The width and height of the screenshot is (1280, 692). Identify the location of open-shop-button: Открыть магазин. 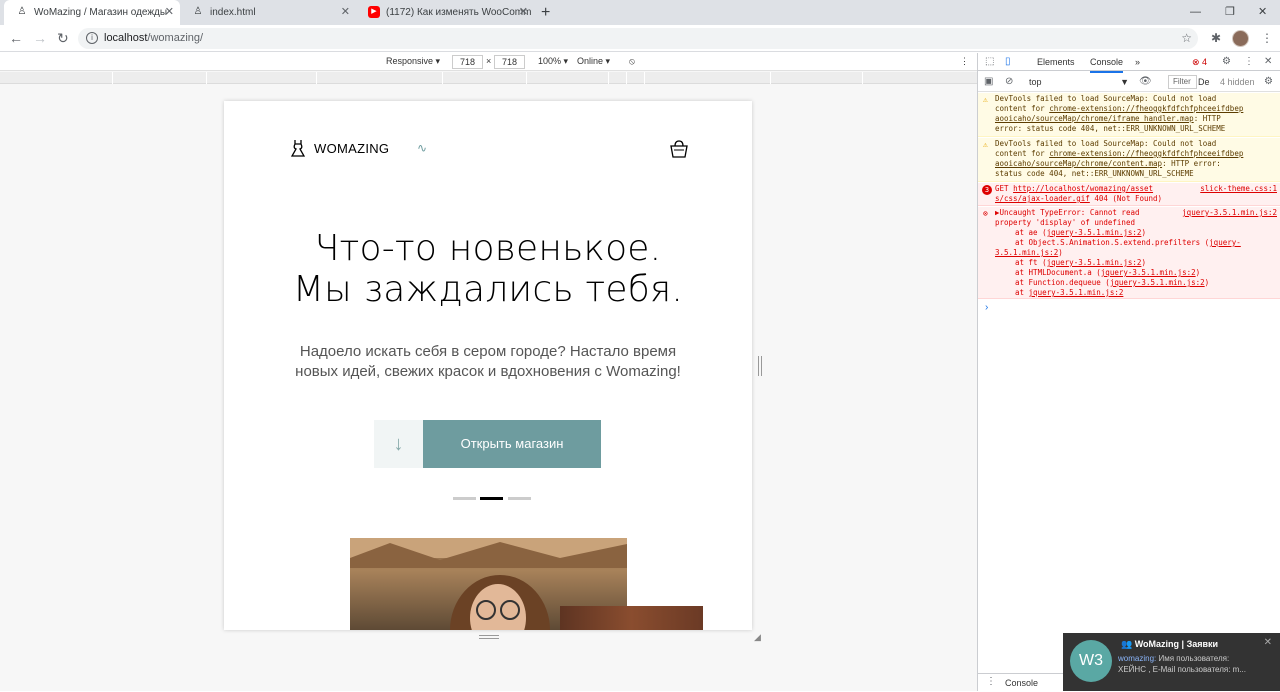
(512, 444).